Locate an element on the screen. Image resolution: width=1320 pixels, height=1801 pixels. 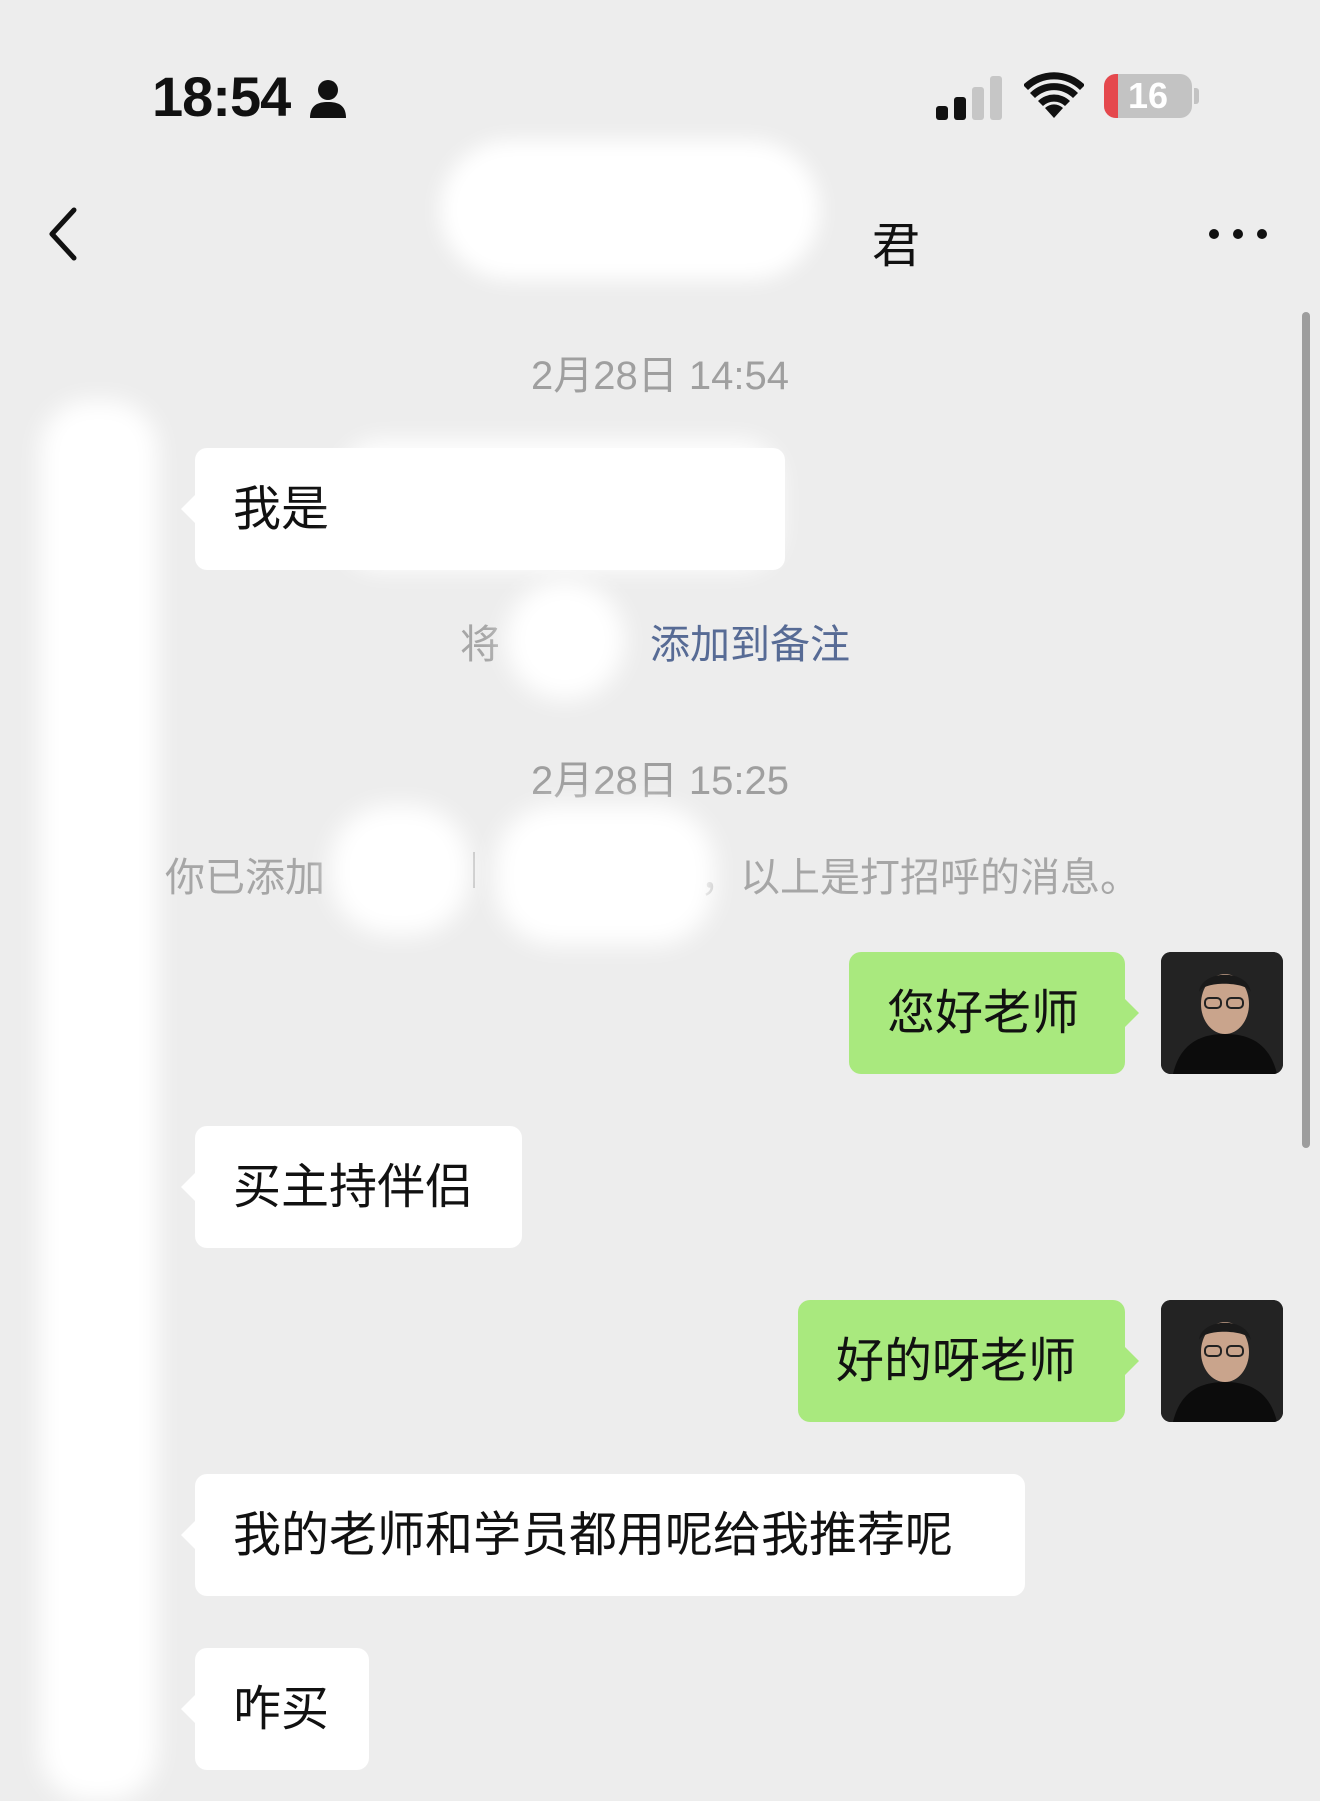
message-text: 好的呀老师 is located at coordinates (956, 1361).